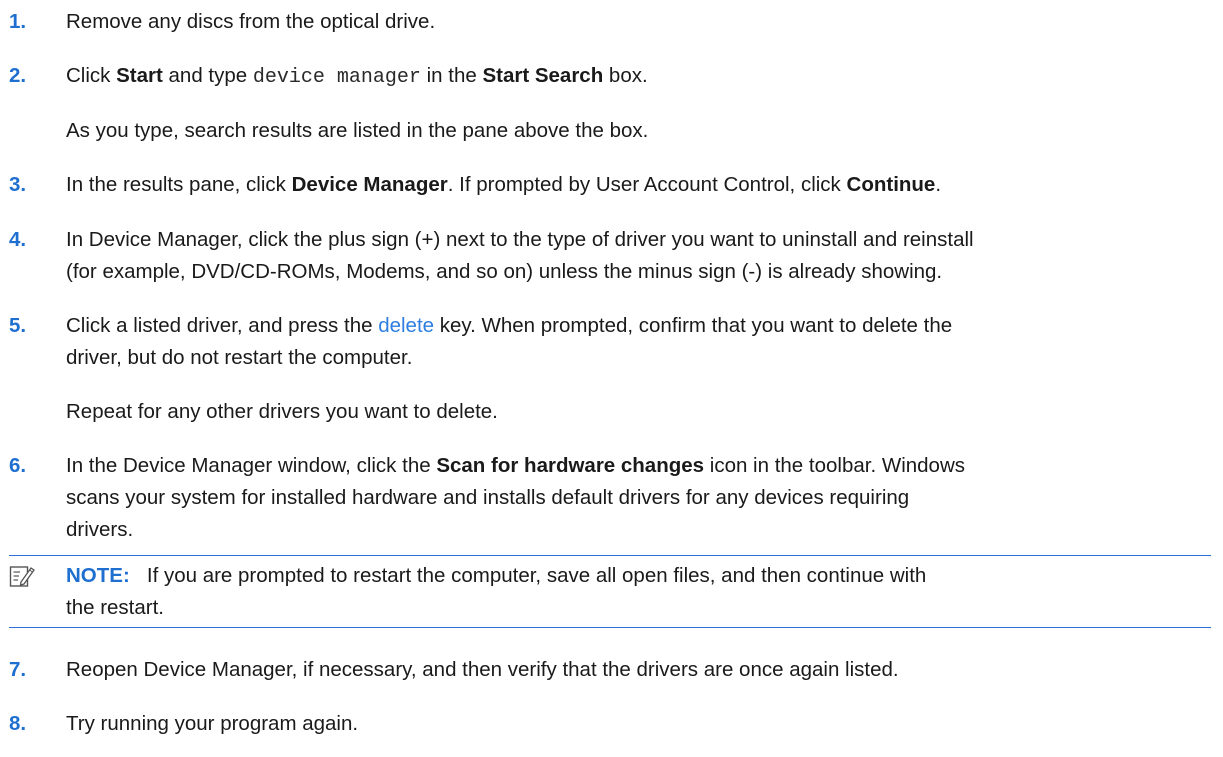  Describe the element at coordinates (406, 325) in the screenshot. I see `delete-key-label: delete` at that location.